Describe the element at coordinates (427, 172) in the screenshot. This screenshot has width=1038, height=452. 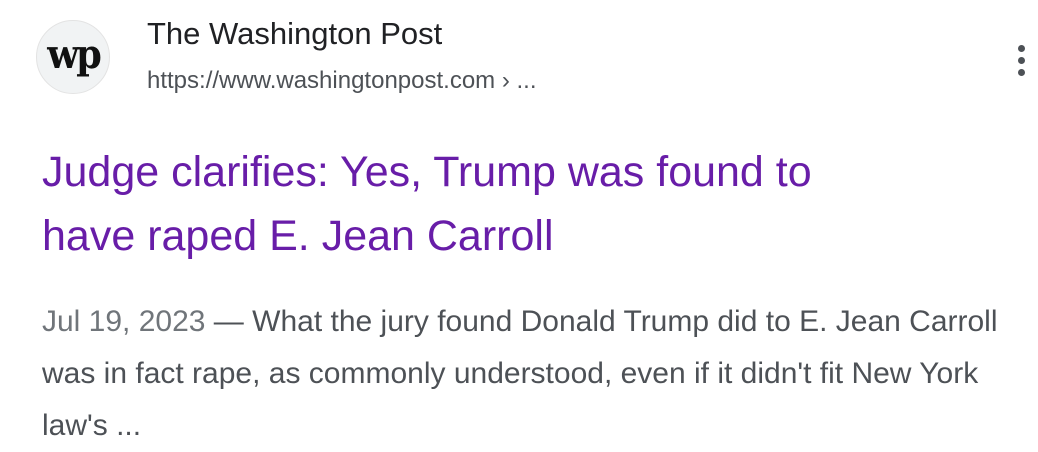
I see `title-line: Judge clarifies: Yes, Trump was found to` at that location.